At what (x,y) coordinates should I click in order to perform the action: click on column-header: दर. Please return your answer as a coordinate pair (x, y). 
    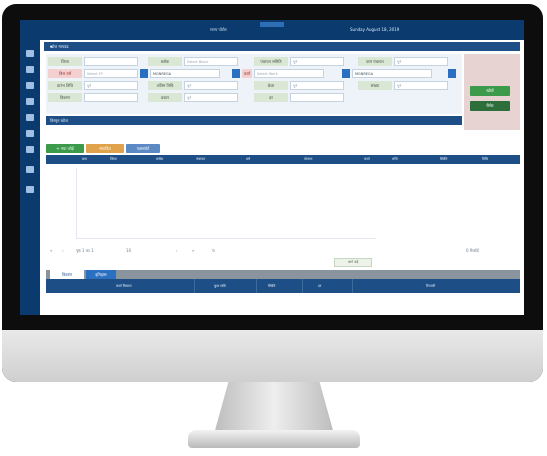
    Looking at the image, I should click on (319, 286).